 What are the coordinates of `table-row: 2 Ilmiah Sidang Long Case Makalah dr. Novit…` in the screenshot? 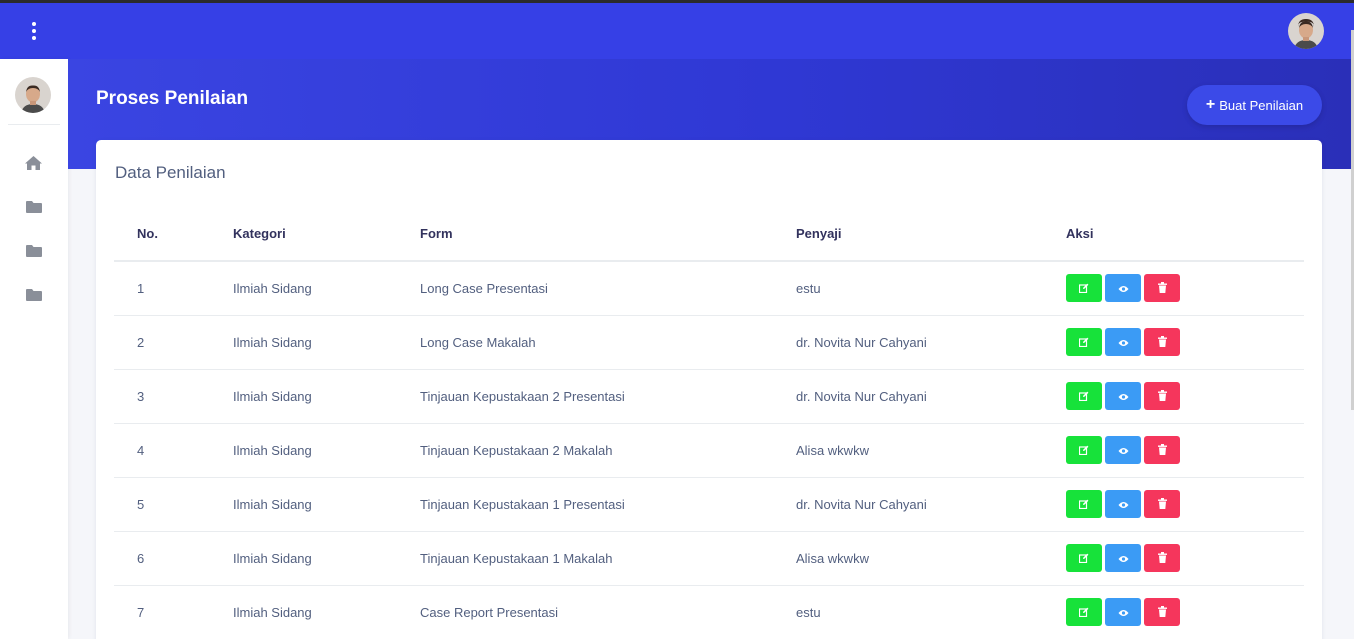 It's located at (709, 342).